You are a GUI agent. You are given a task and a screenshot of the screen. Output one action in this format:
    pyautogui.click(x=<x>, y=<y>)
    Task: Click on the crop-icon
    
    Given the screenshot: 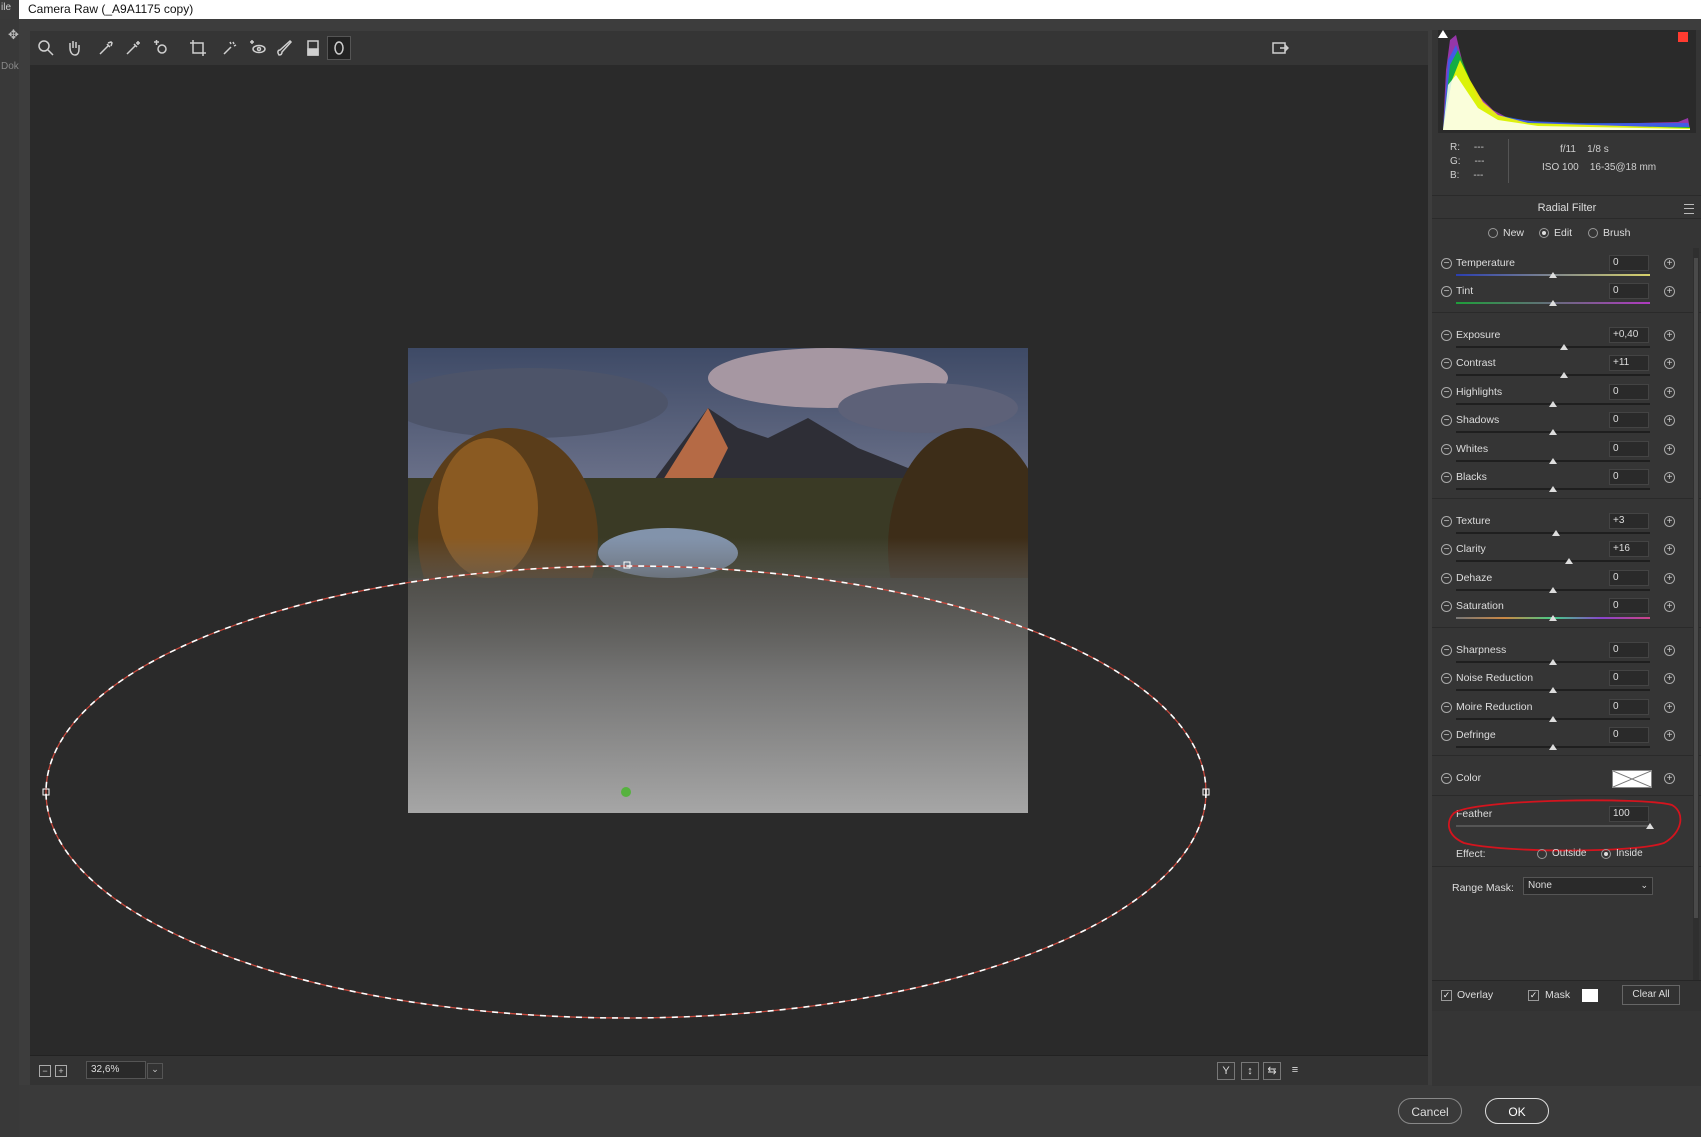 What is the action you would take?
    pyautogui.click(x=198, y=48)
    